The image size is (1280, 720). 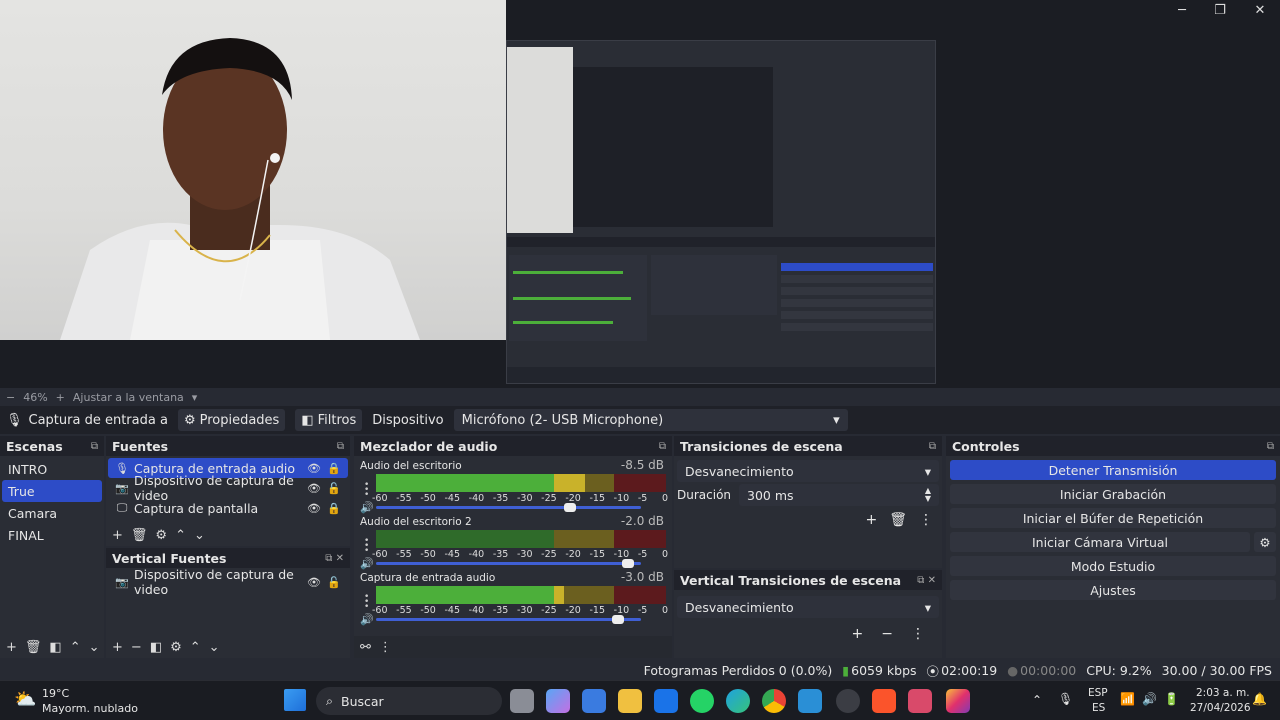 What do you see at coordinates (1098, 693) in the screenshot?
I see `lang-primary: ESP` at bounding box center [1098, 693].